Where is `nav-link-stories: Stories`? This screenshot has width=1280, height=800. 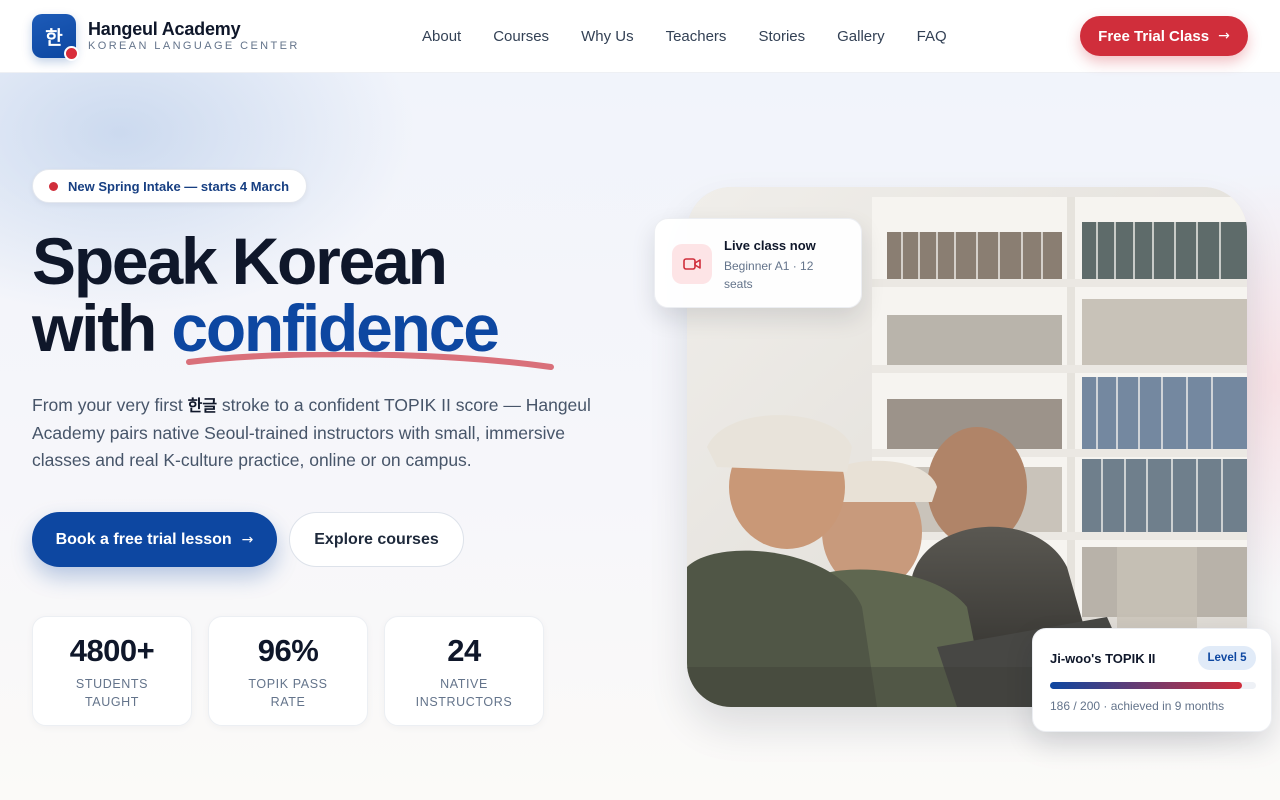
nav-link-stories: Stories is located at coordinates (781, 36).